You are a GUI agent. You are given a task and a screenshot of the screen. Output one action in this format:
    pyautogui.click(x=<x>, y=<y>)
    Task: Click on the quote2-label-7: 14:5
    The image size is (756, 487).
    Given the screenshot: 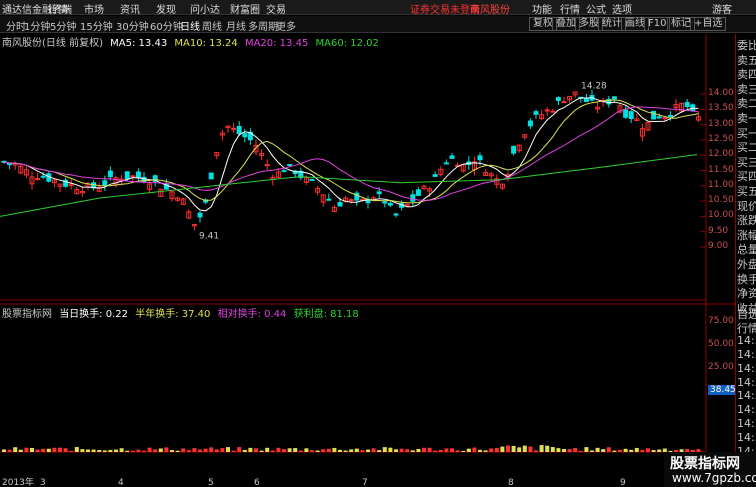 What is the action you would take?
    pyautogui.click(x=746, y=410)
    